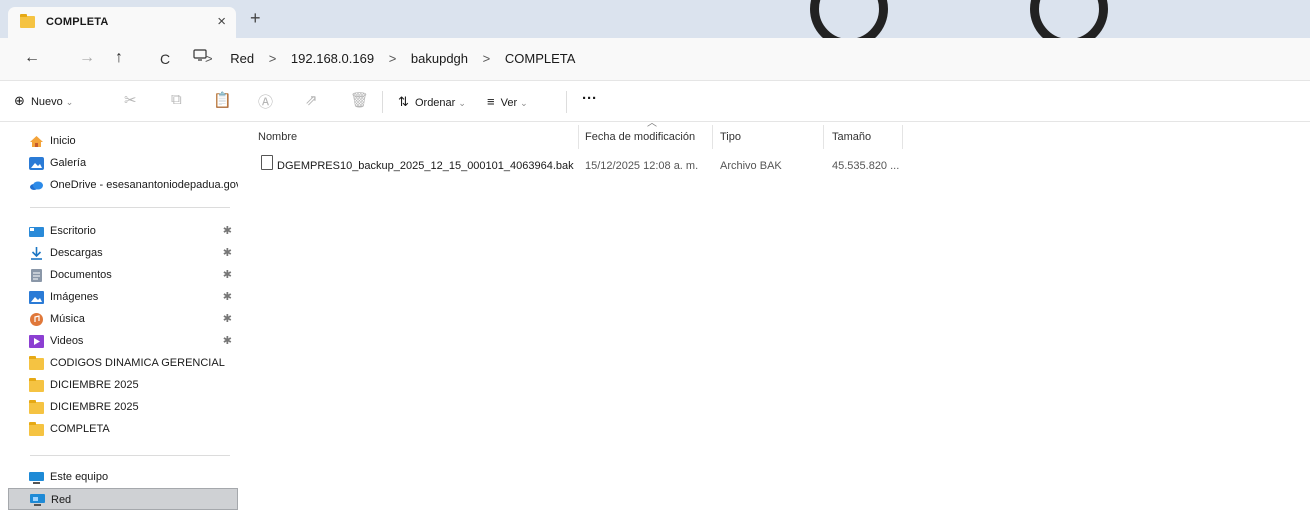  Describe the element at coordinates (76, 253) in the screenshot. I see `sidebar-item-label: Descargas` at that location.